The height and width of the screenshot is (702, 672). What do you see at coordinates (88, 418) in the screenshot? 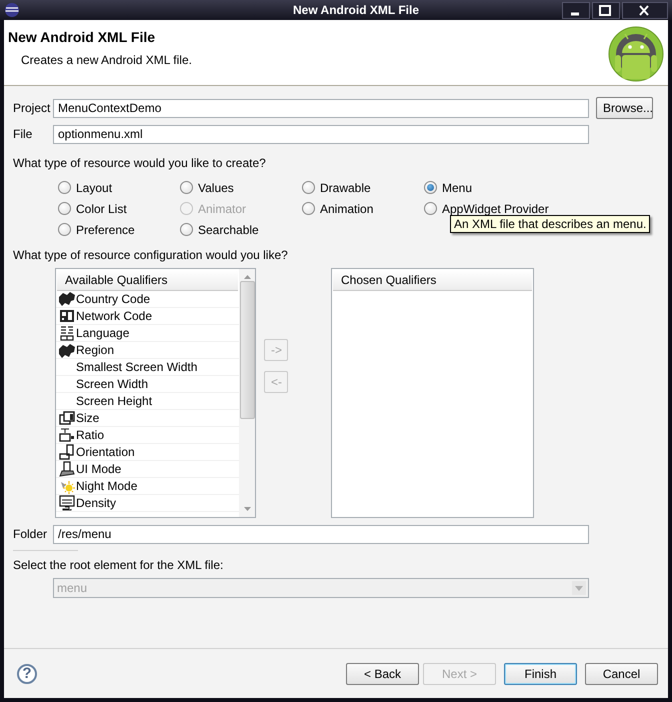
I see `list-item: Size` at bounding box center [88, 418].